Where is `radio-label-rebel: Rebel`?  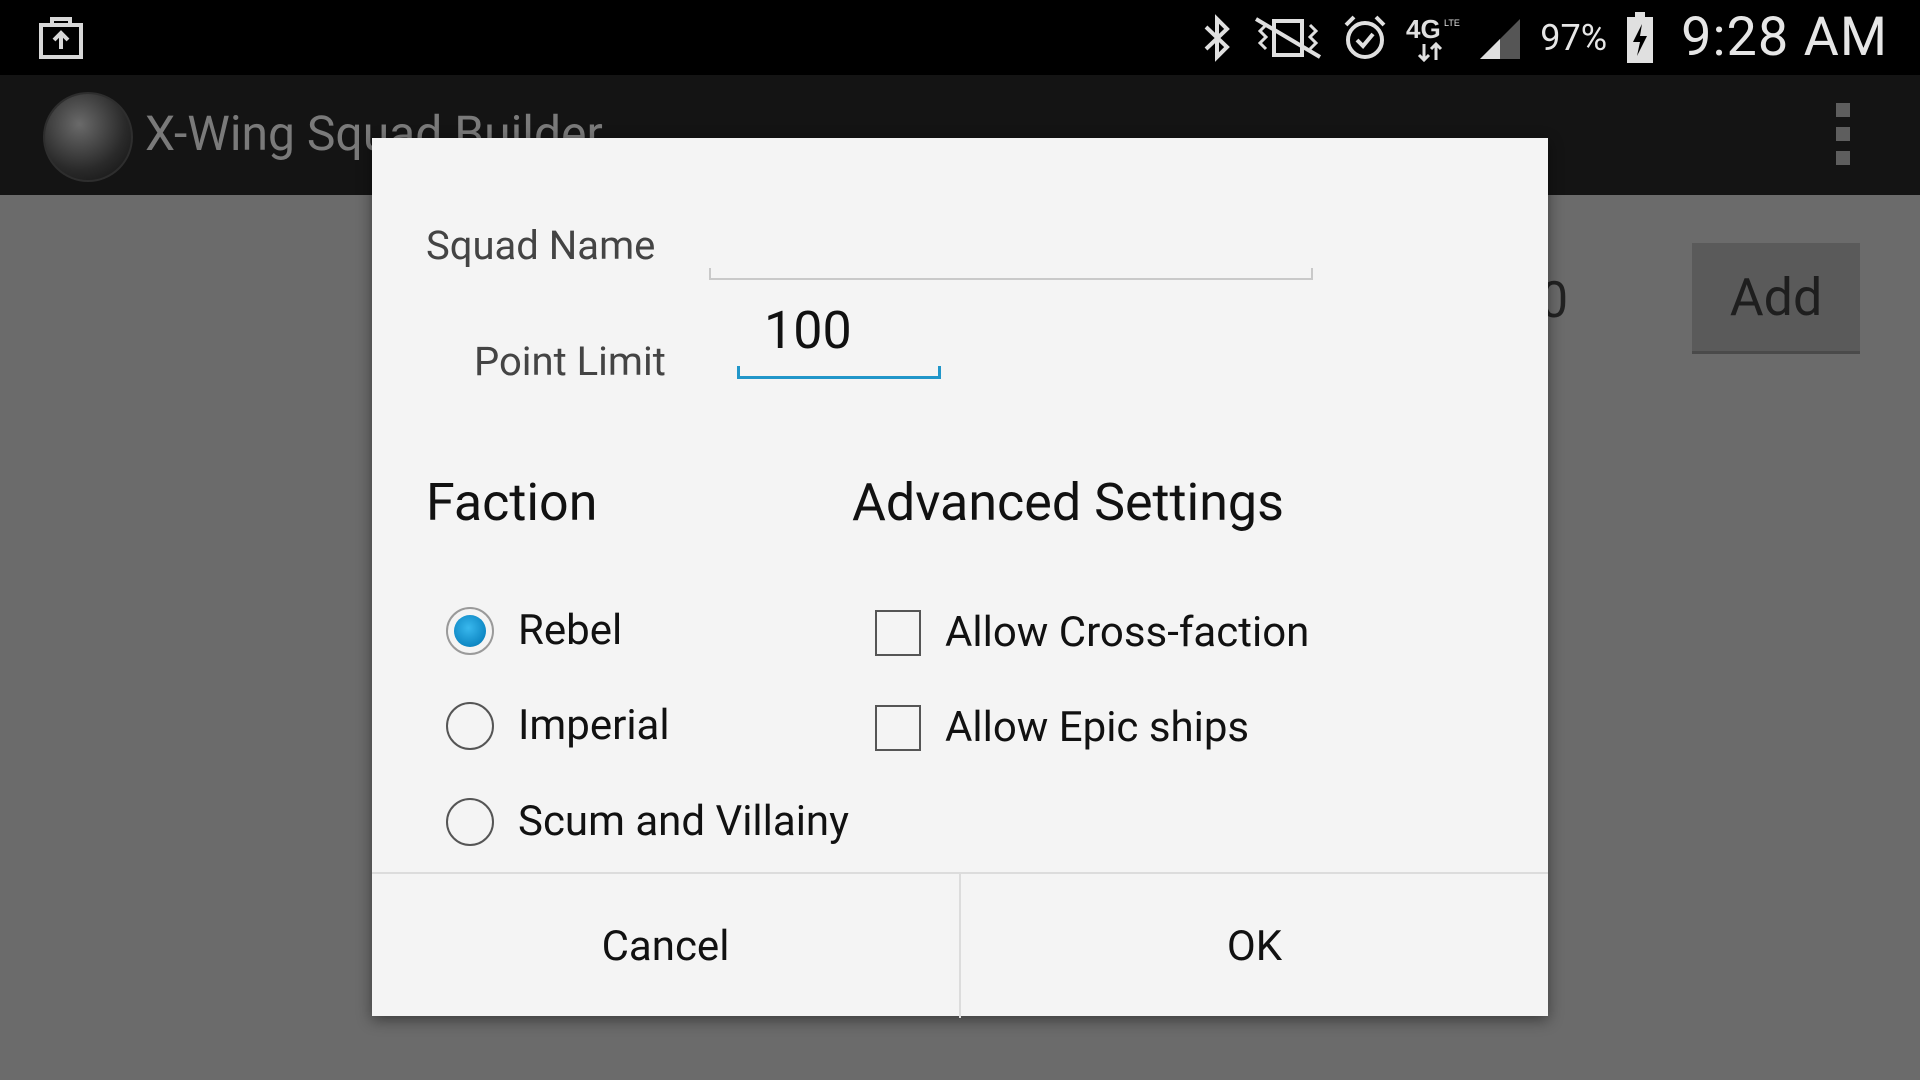
radio-label-rebel: Rebel is located at coordinates (570, 630).